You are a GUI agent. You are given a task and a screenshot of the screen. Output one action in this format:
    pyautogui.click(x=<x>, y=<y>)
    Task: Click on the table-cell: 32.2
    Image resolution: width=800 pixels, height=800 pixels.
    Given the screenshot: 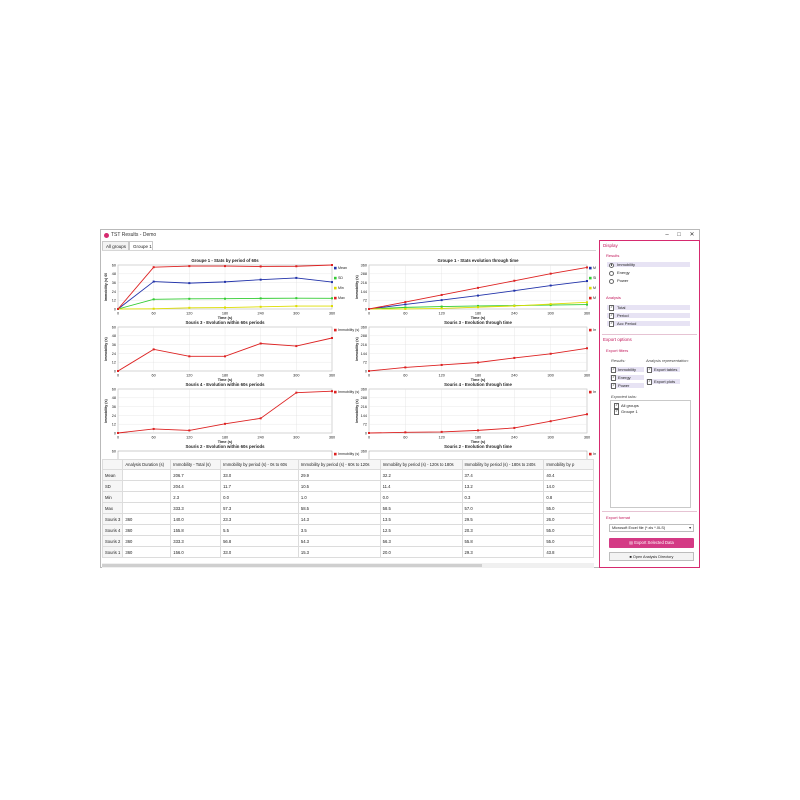 What is the action you would take?
    pyautogui.click(x=421, y=475)
    